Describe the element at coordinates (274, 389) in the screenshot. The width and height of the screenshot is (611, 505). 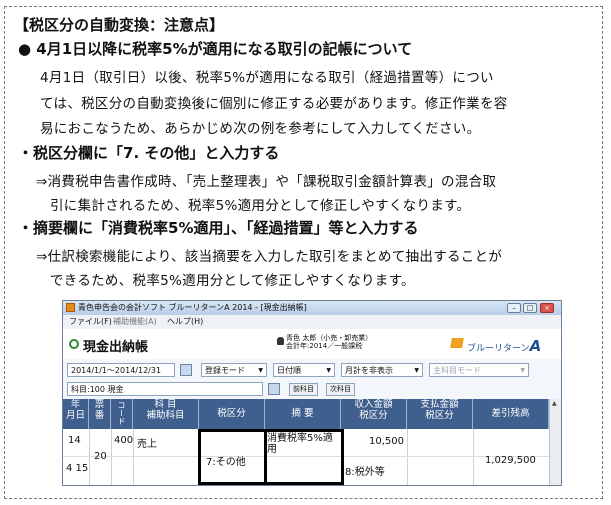
I see `account-search-icon` at that location.